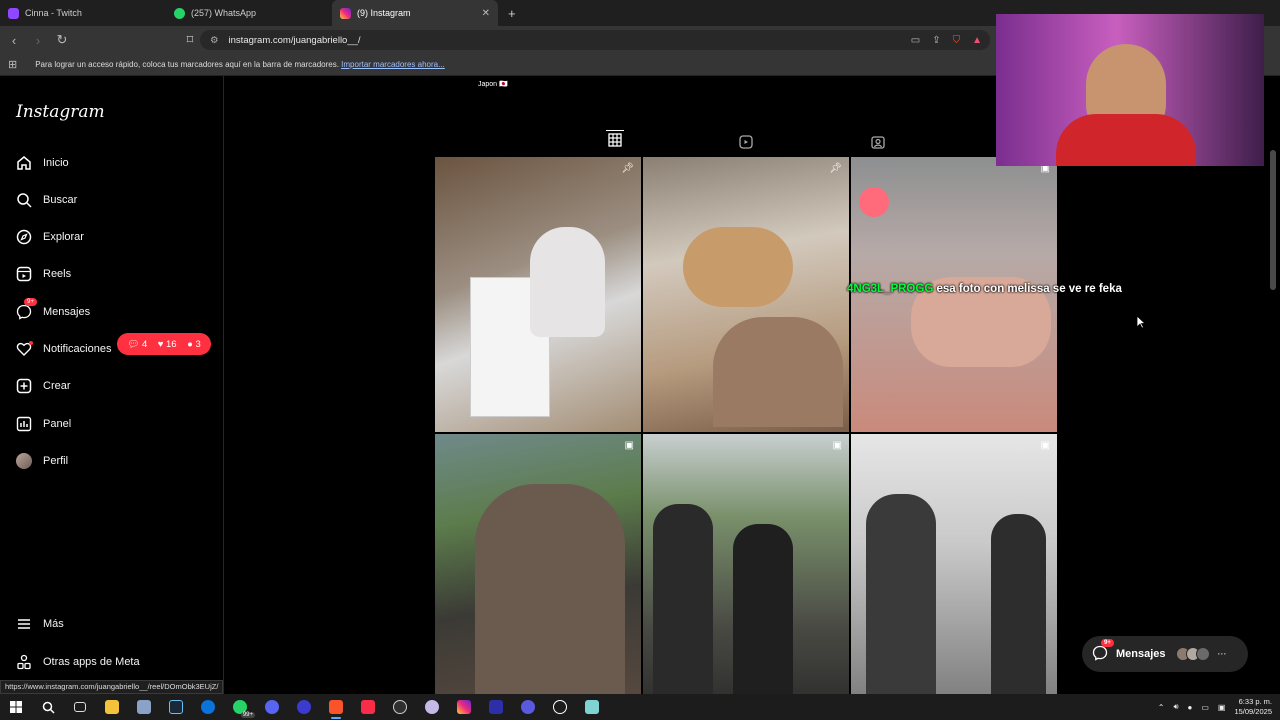 This screenshot has width=1280, height=720. I want to click on tab-label: (257) WhatsApp, so click(224, 13).